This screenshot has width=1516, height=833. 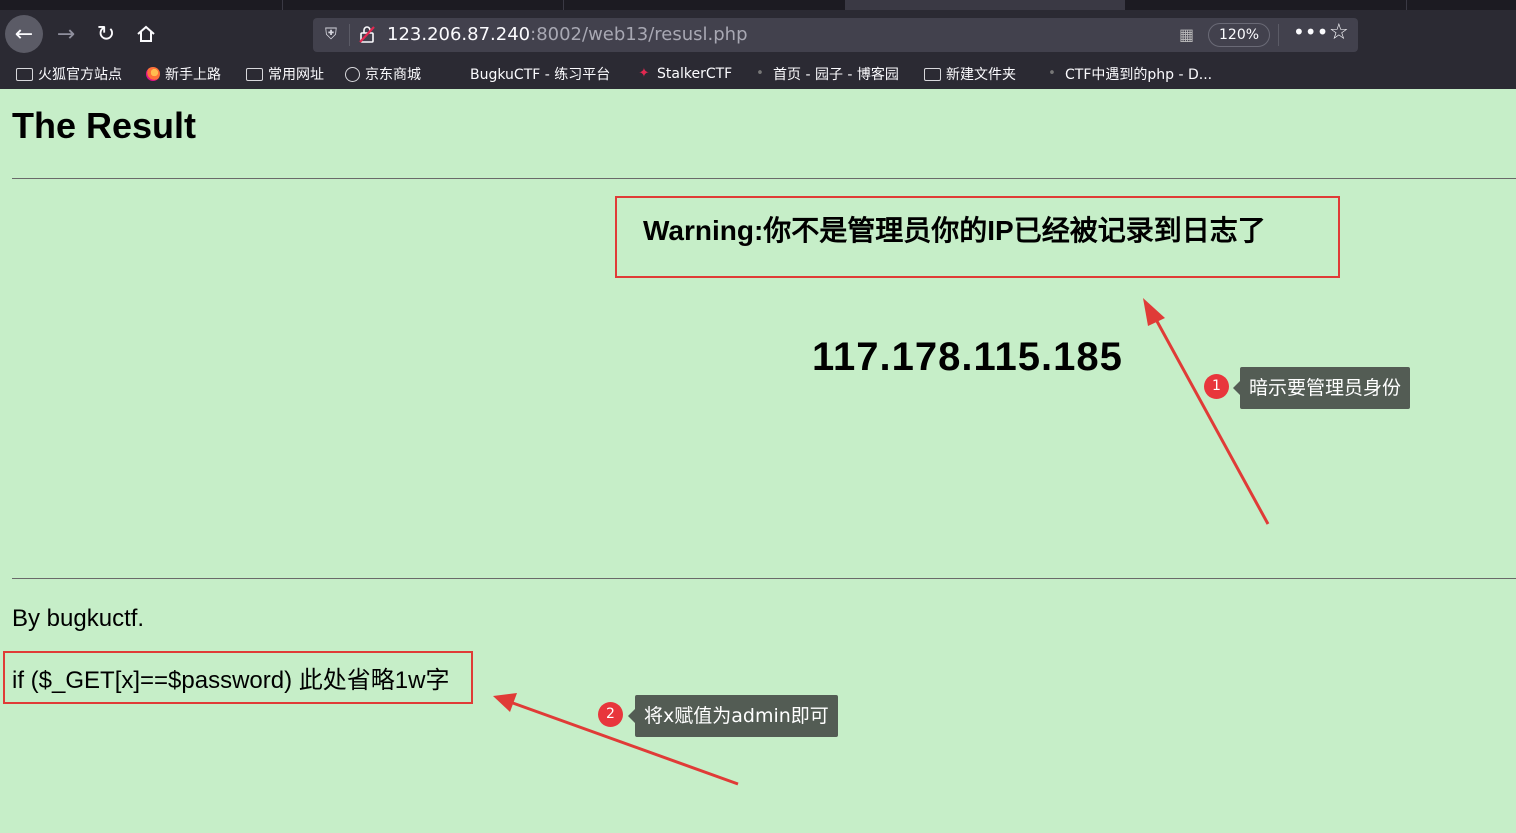 What do you see at coordinates (1321, 388) in the screenshot?
I see `annotation-tooltip: 暗示要管理员身份` at bounding box center [1321, 388].